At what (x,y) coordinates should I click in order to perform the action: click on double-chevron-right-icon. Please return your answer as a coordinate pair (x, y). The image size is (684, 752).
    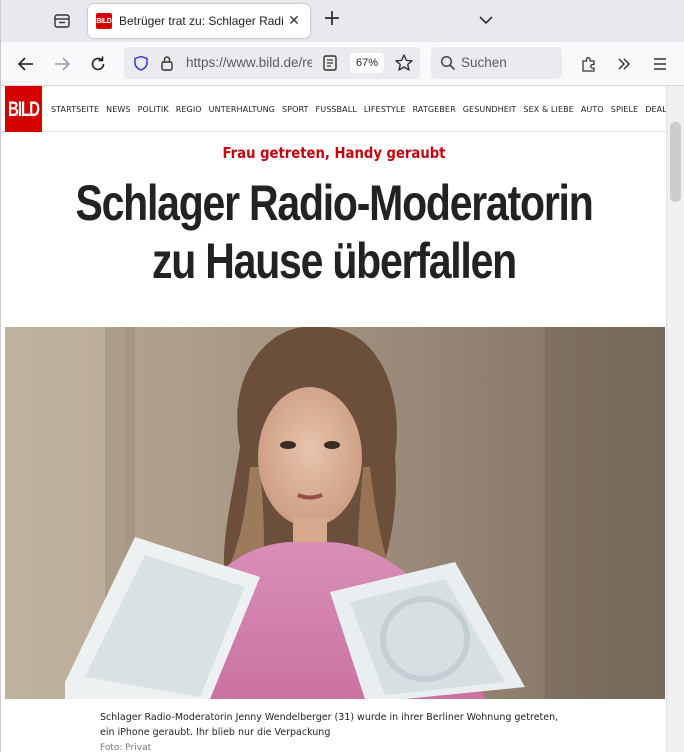
    Looking at the image, I should click on (624, 64).